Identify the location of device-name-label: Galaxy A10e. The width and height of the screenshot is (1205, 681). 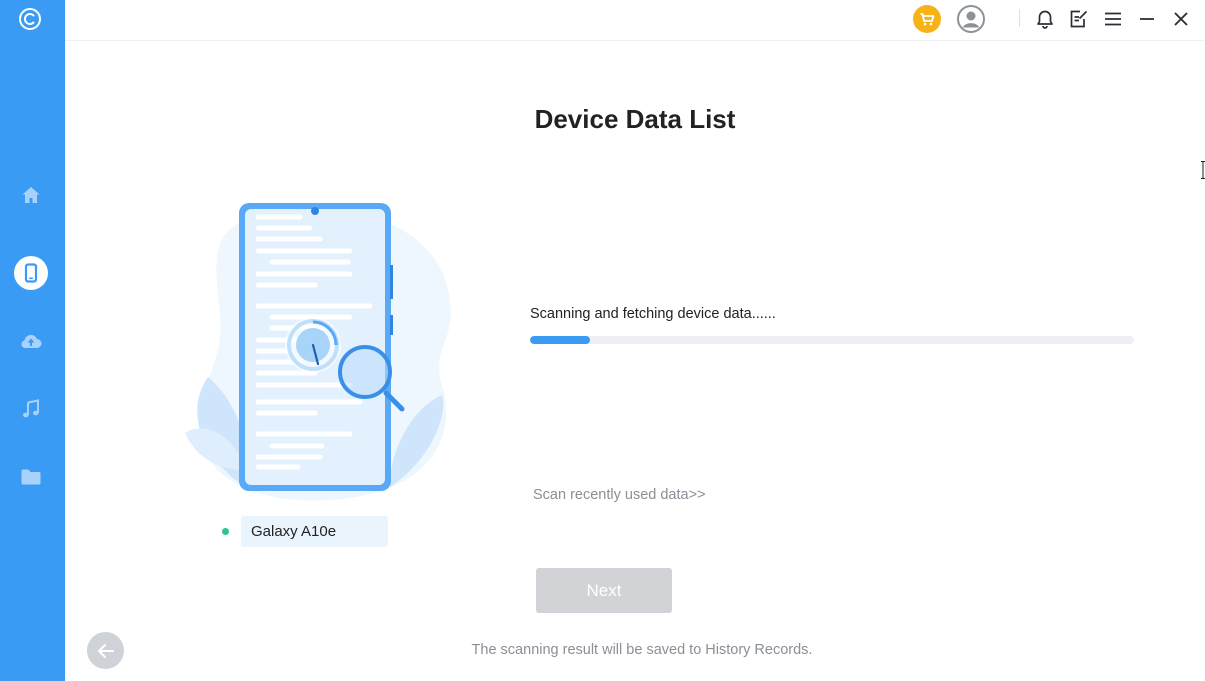
(314, 531).